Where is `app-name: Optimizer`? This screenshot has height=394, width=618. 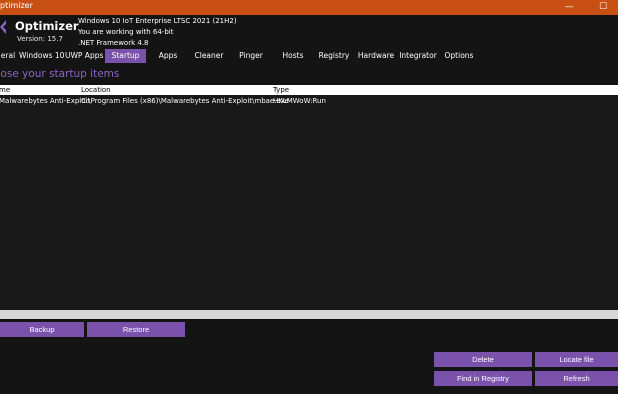 app-name: Optimizer is located at coordinates (47, 26).